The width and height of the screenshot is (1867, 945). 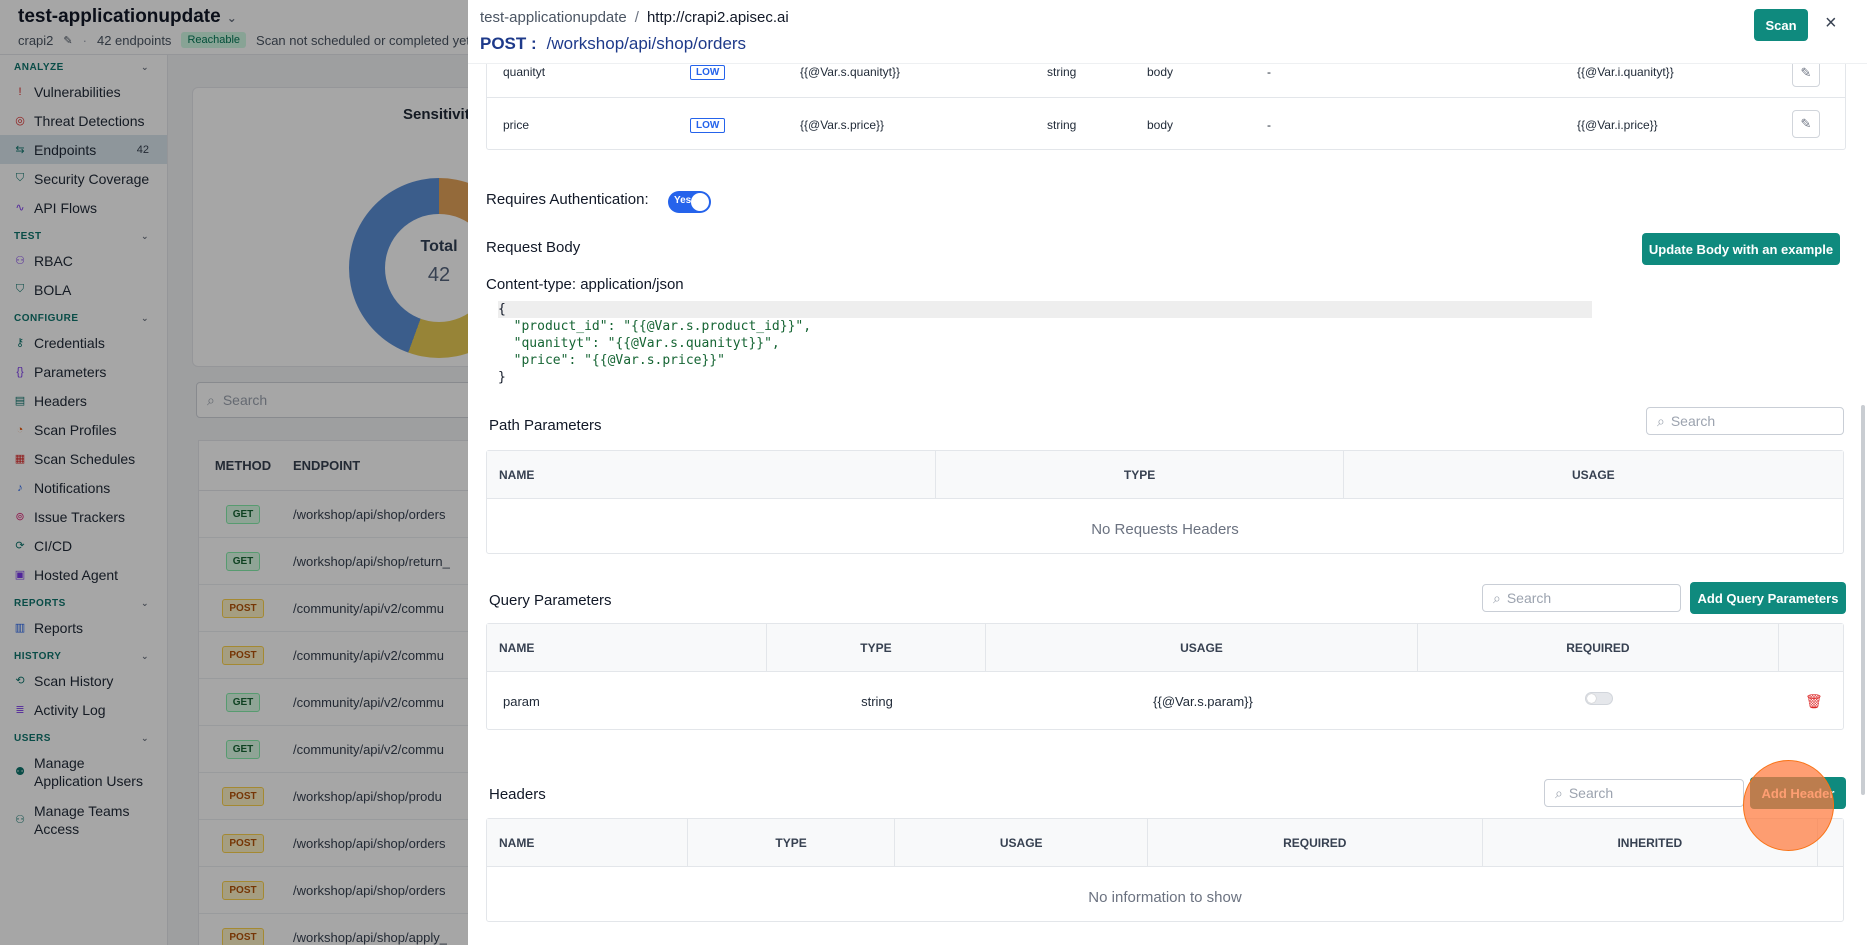 I want to click on donut-total-label: Total, so click(x=439, y=246).